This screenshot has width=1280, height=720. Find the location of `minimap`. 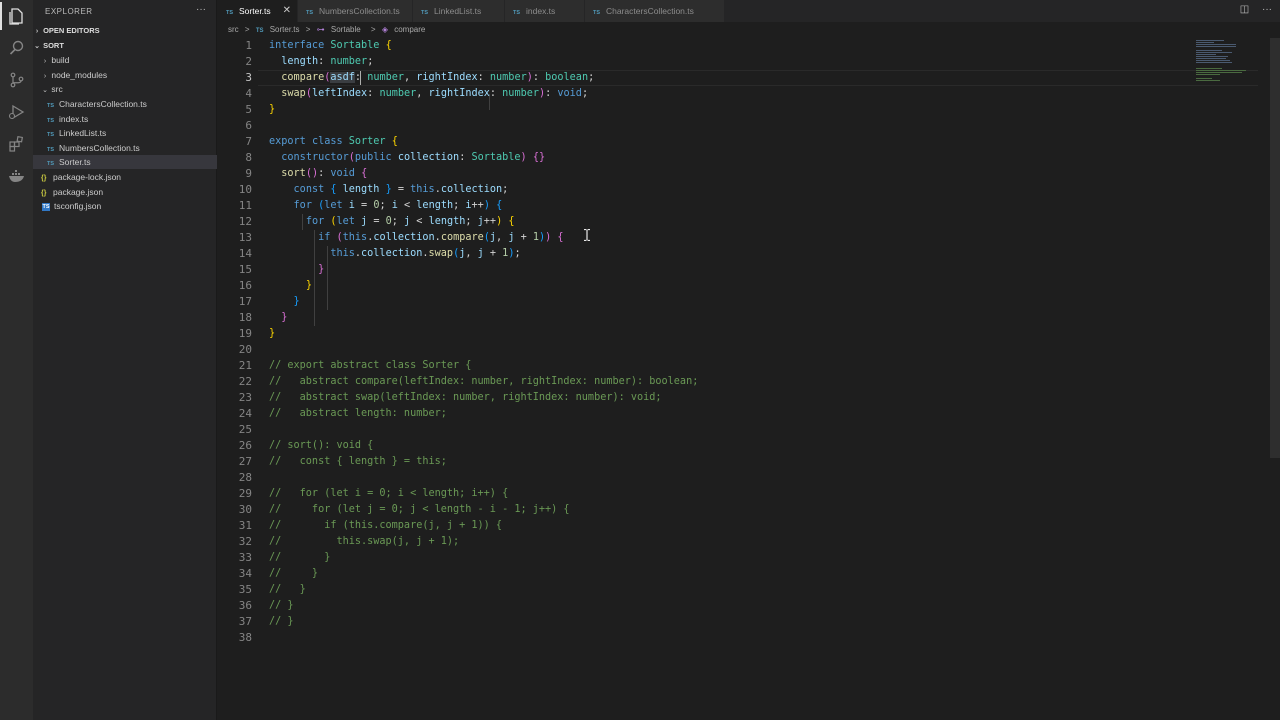

minimap is located at coordinates (1229, 63).